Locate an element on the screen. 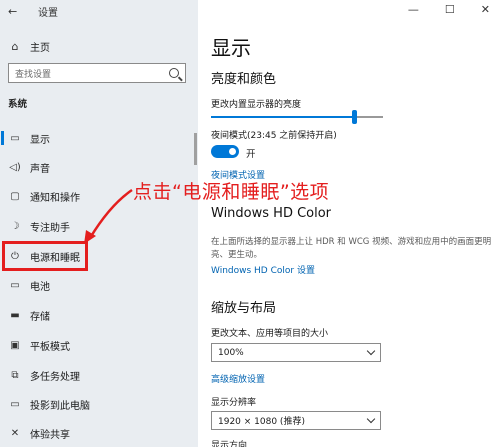  resolution-dropdown: 1920 × 1080 (推荐) is located at coordinates (296, 420).